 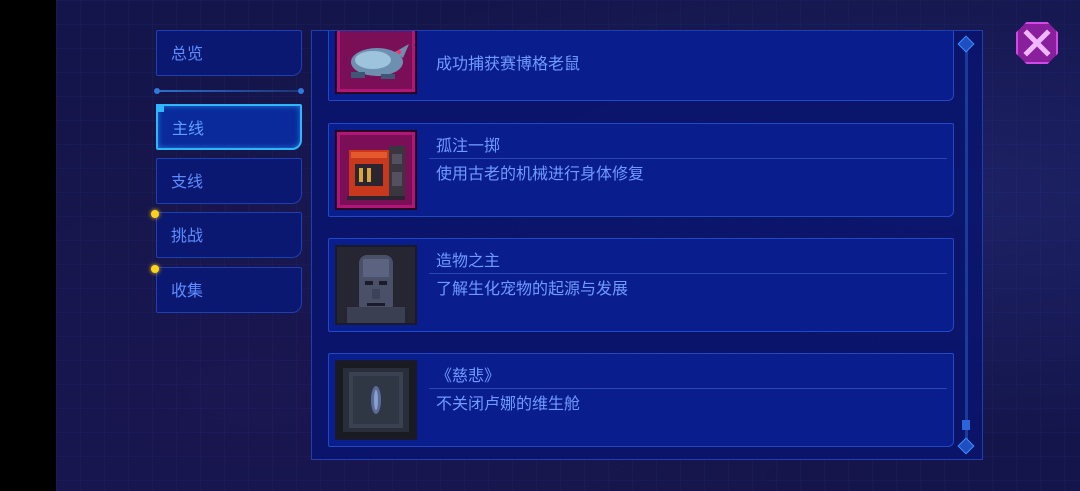 What do you see at coordinates (641, 400) in the screenshot?
I see `achievement-card: 《慈悲》 不关闭卢娜的维生舱` at bounding box center [641, 400].